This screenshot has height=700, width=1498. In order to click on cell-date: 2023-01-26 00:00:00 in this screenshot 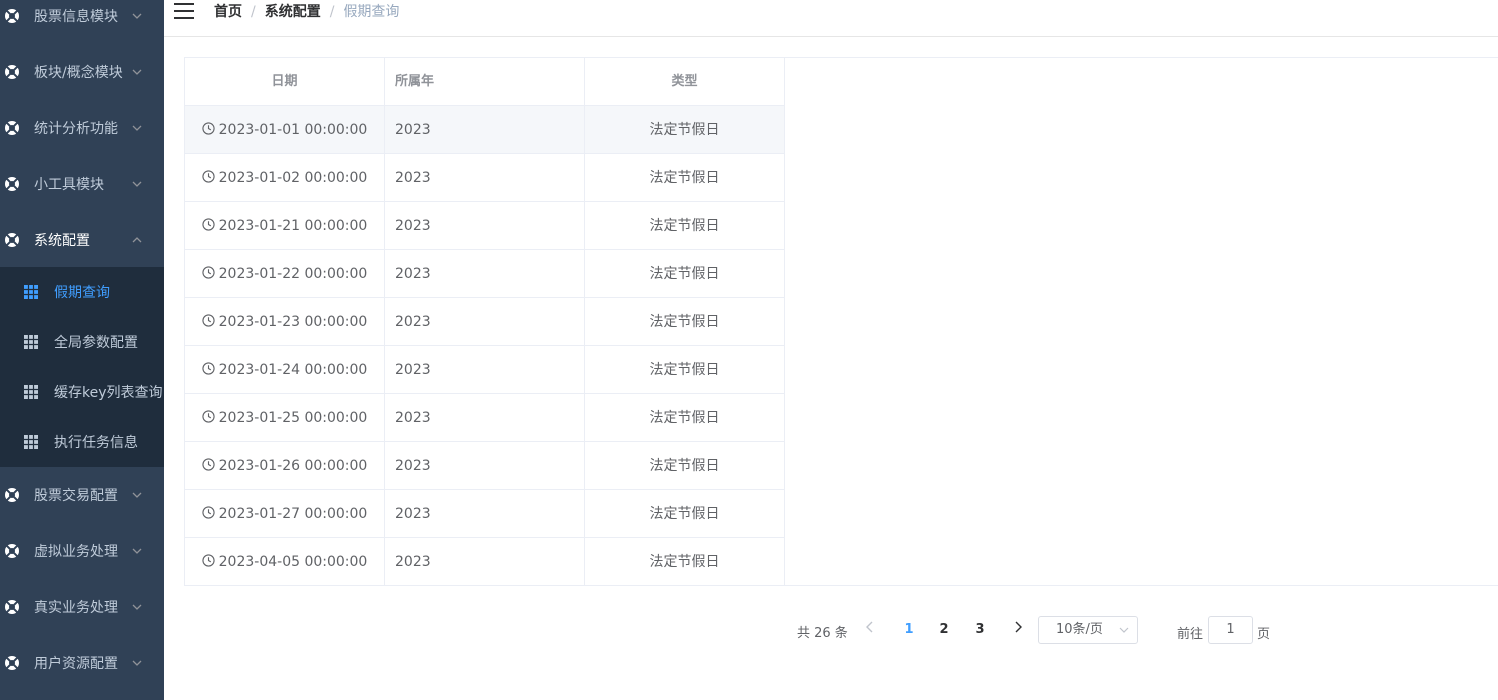, I will do `click(285, 466)`.